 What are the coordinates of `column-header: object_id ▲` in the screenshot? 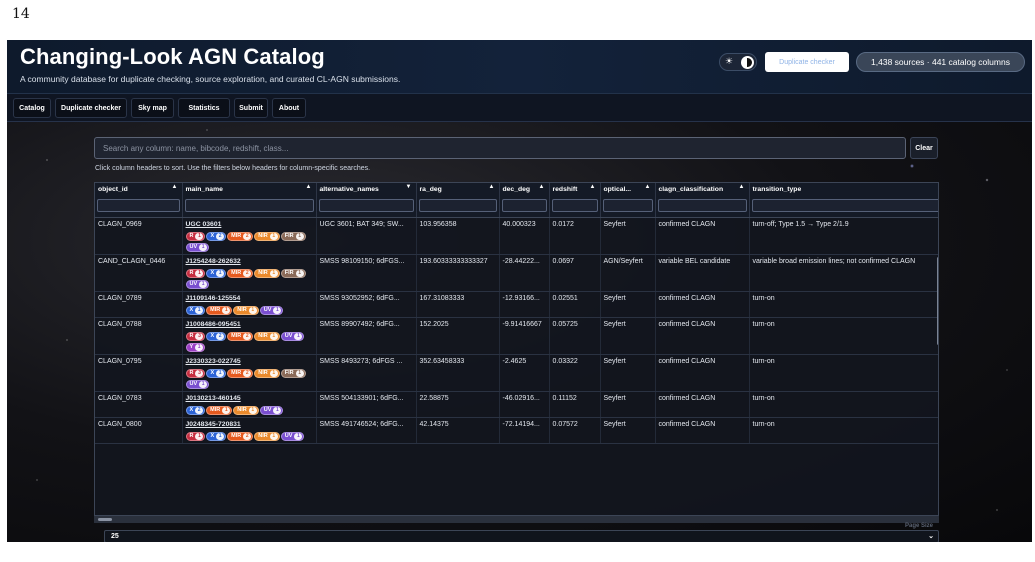 It's located at (139, 189).